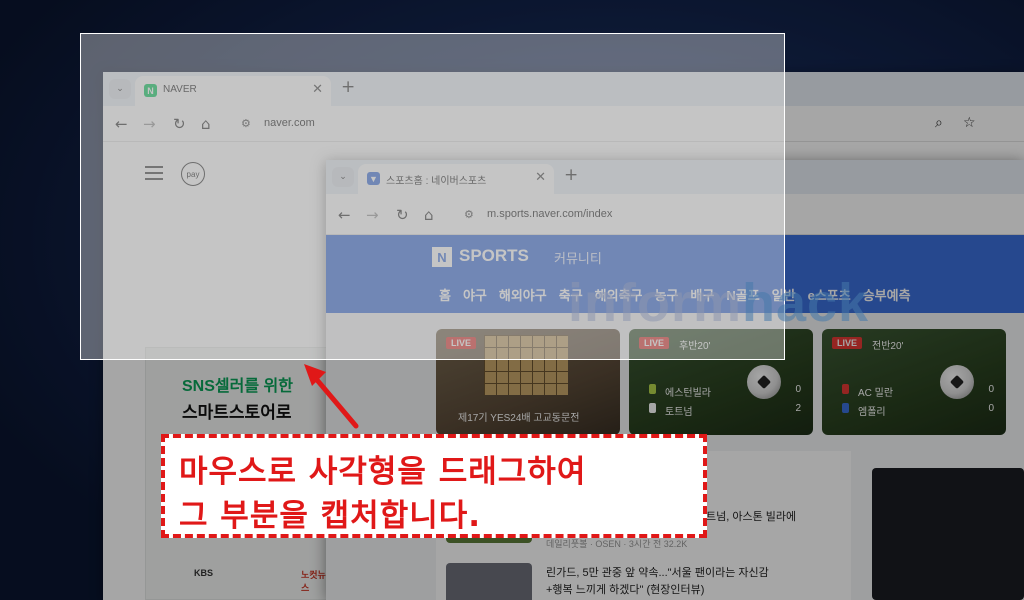  I want to click on callout-line-2: 그 부분을 캡처합니다., so click(330, 516).